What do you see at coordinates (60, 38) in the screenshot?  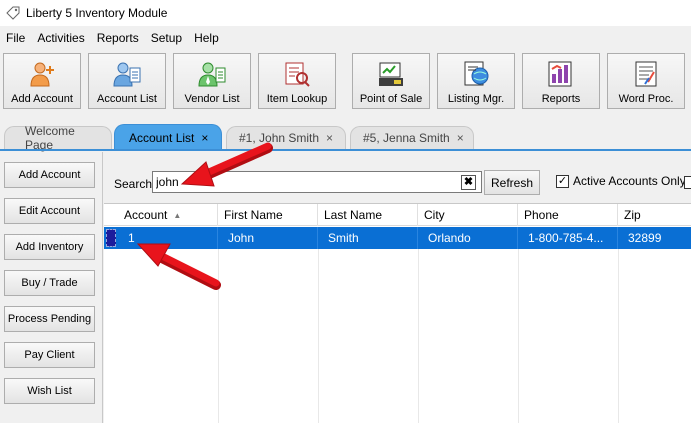 I see `menu-activities: Activities` at bounding box center [60, 38].